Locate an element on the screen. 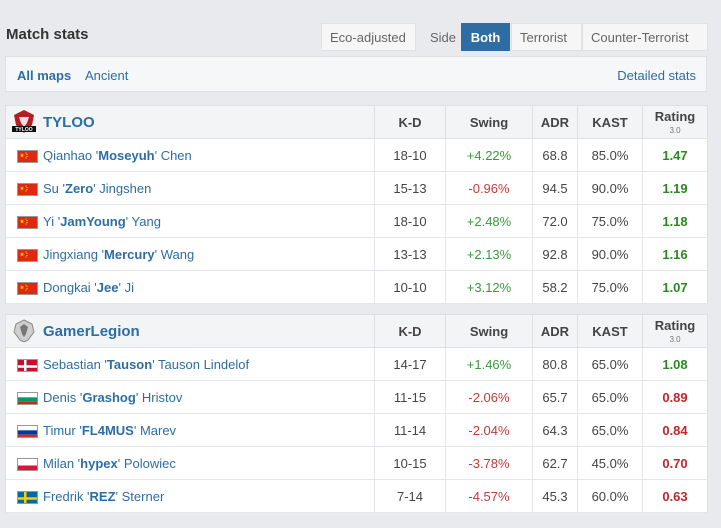  swing-cell: -3.78% is located at coordinates (488, 463).